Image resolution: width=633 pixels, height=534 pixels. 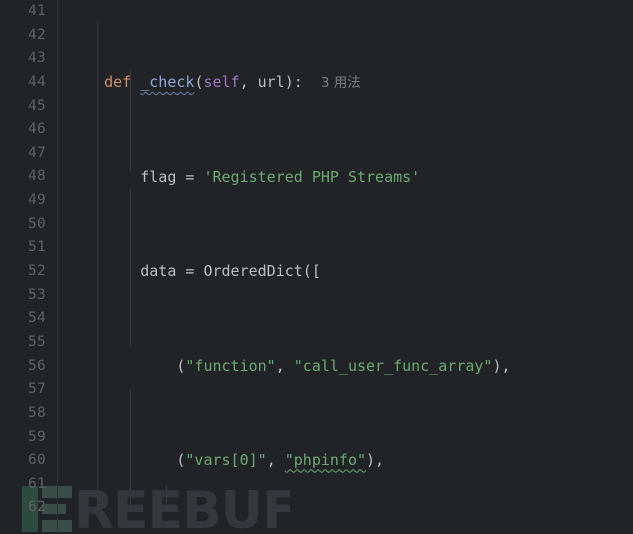 What do you see at coordinates (393, 365) in the screenshot?
I see `string-literal: "call_user_func_array"` at bounding box center [393, 365].